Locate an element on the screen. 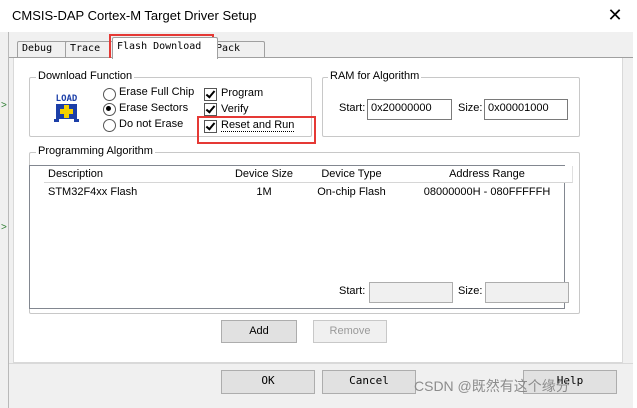  window-title: CMSIS-DAP Cortex-M Target Driver Setup is located at coordinates (134, 15).